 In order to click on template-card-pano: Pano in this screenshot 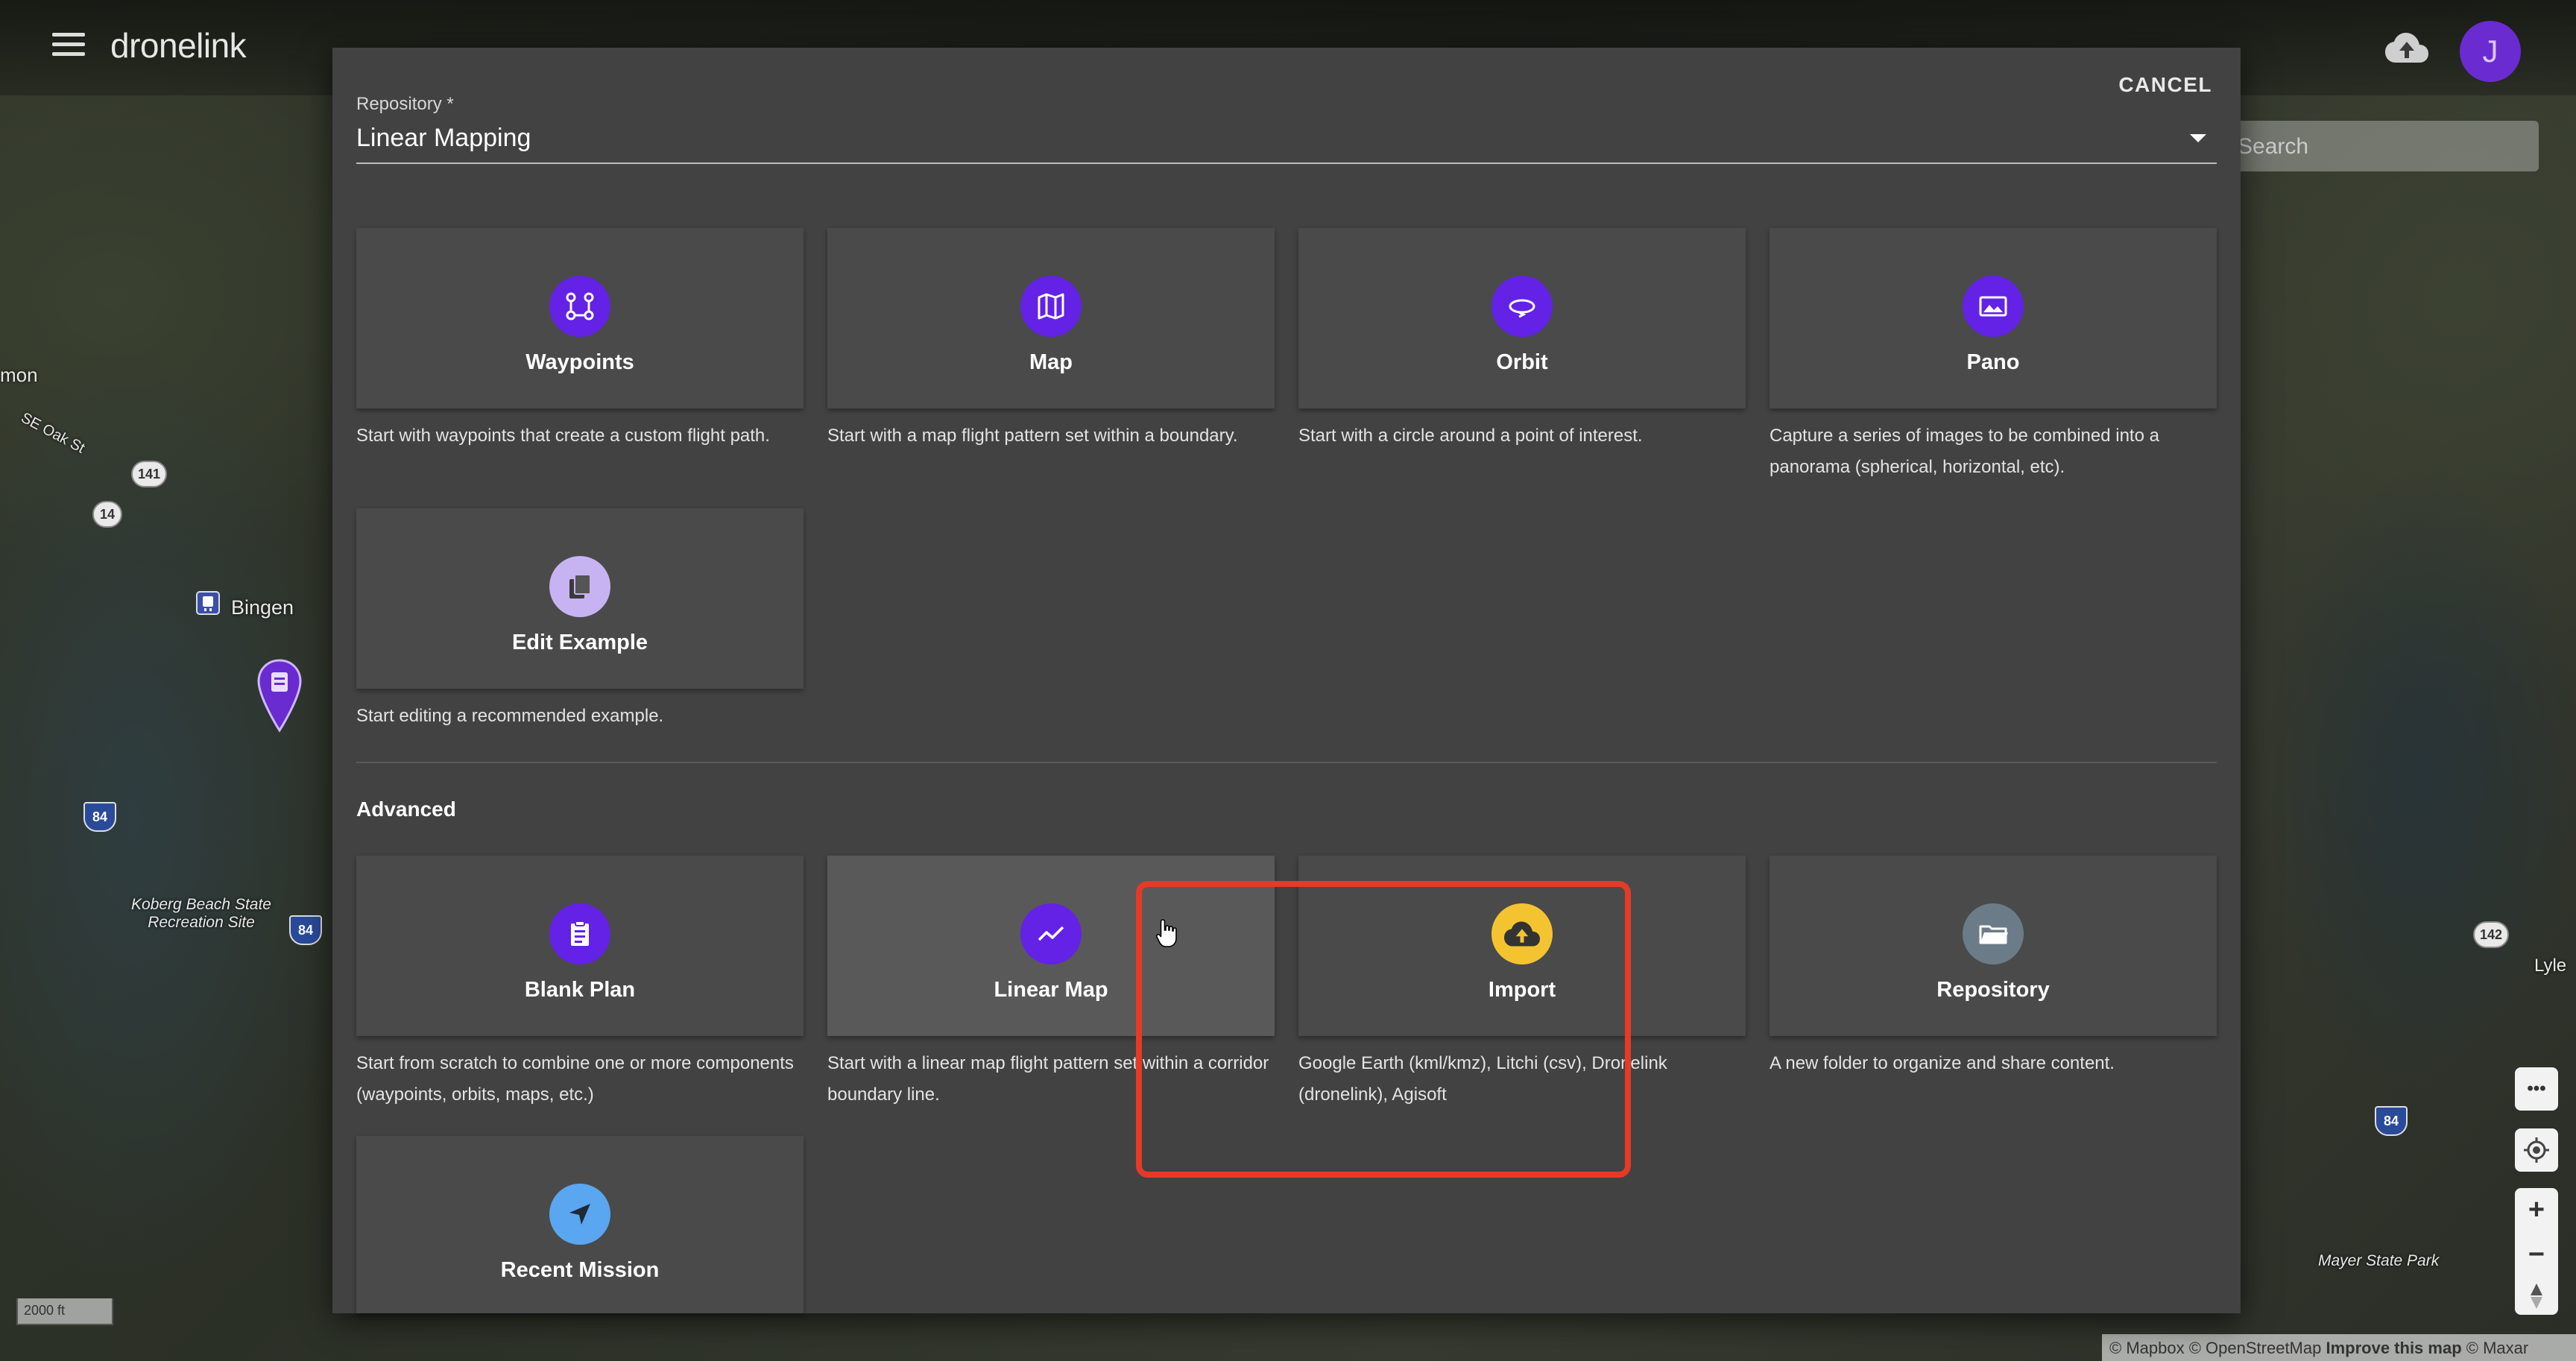, I will do `click(1994, 318)`.